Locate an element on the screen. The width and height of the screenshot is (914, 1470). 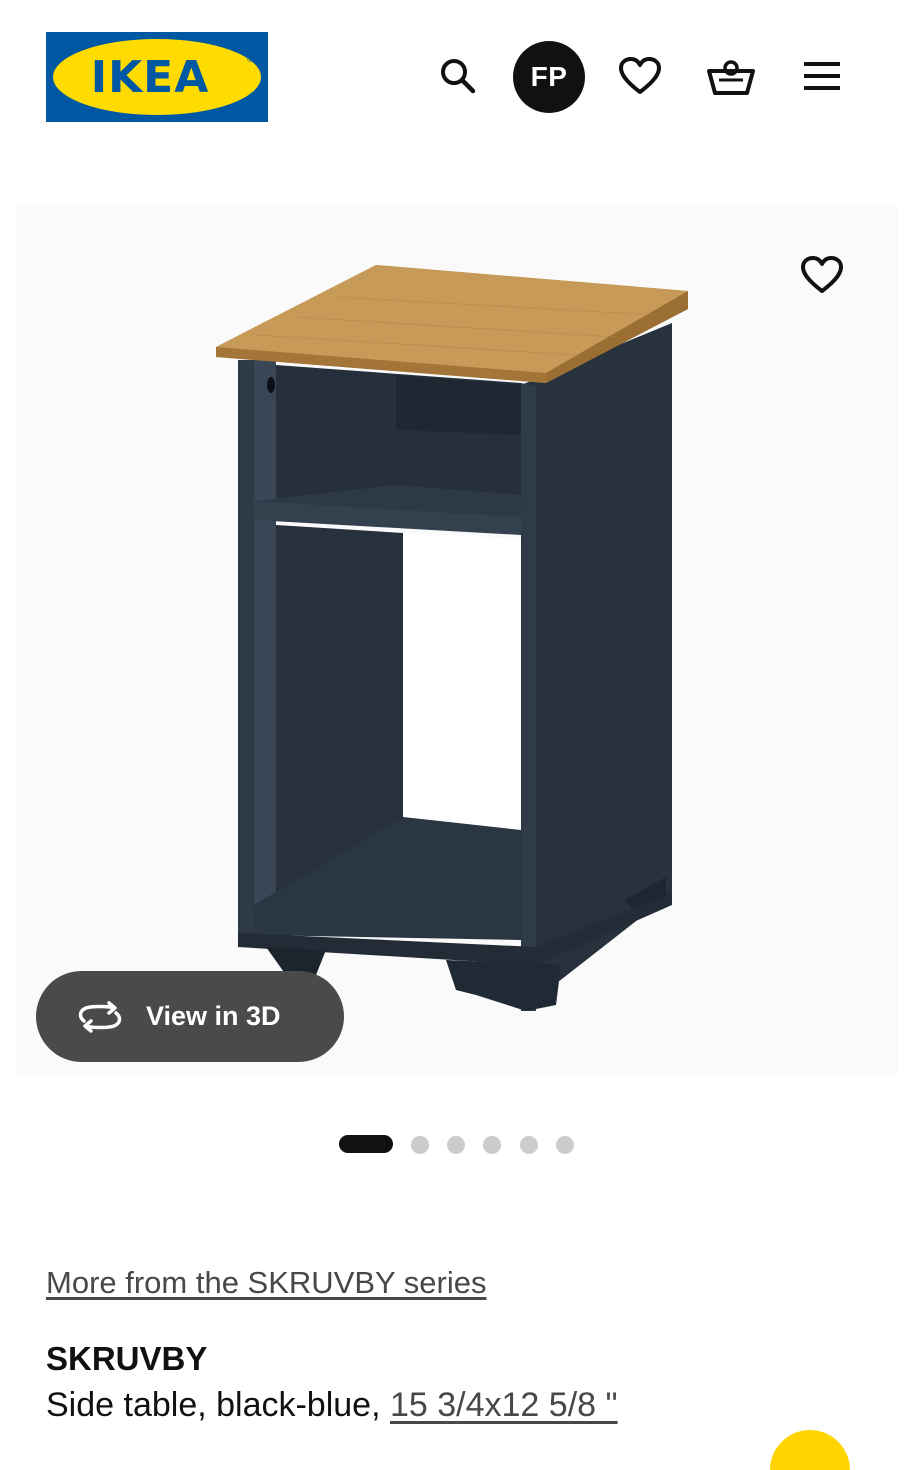
gallery-pagination is located at coordinates (457, 1144).